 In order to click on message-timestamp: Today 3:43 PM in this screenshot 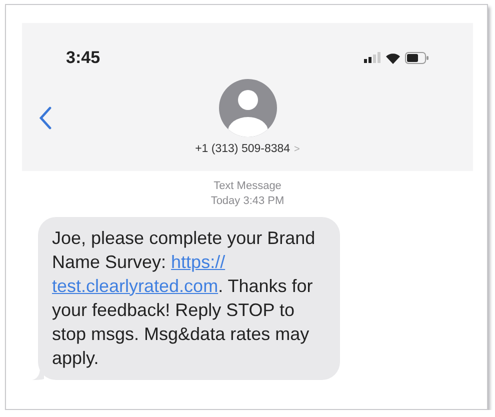, I will do `click(248, 201)`.